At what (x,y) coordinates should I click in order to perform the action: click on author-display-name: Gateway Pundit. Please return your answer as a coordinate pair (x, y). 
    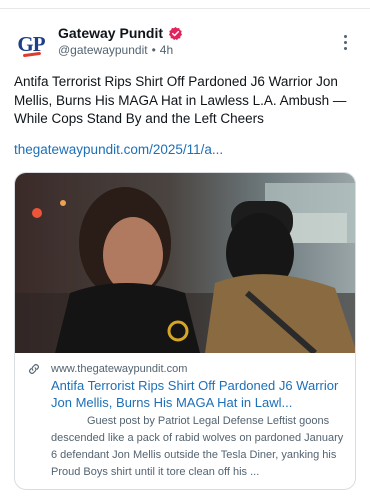
    Looking at the image, I should click on (110, 33).